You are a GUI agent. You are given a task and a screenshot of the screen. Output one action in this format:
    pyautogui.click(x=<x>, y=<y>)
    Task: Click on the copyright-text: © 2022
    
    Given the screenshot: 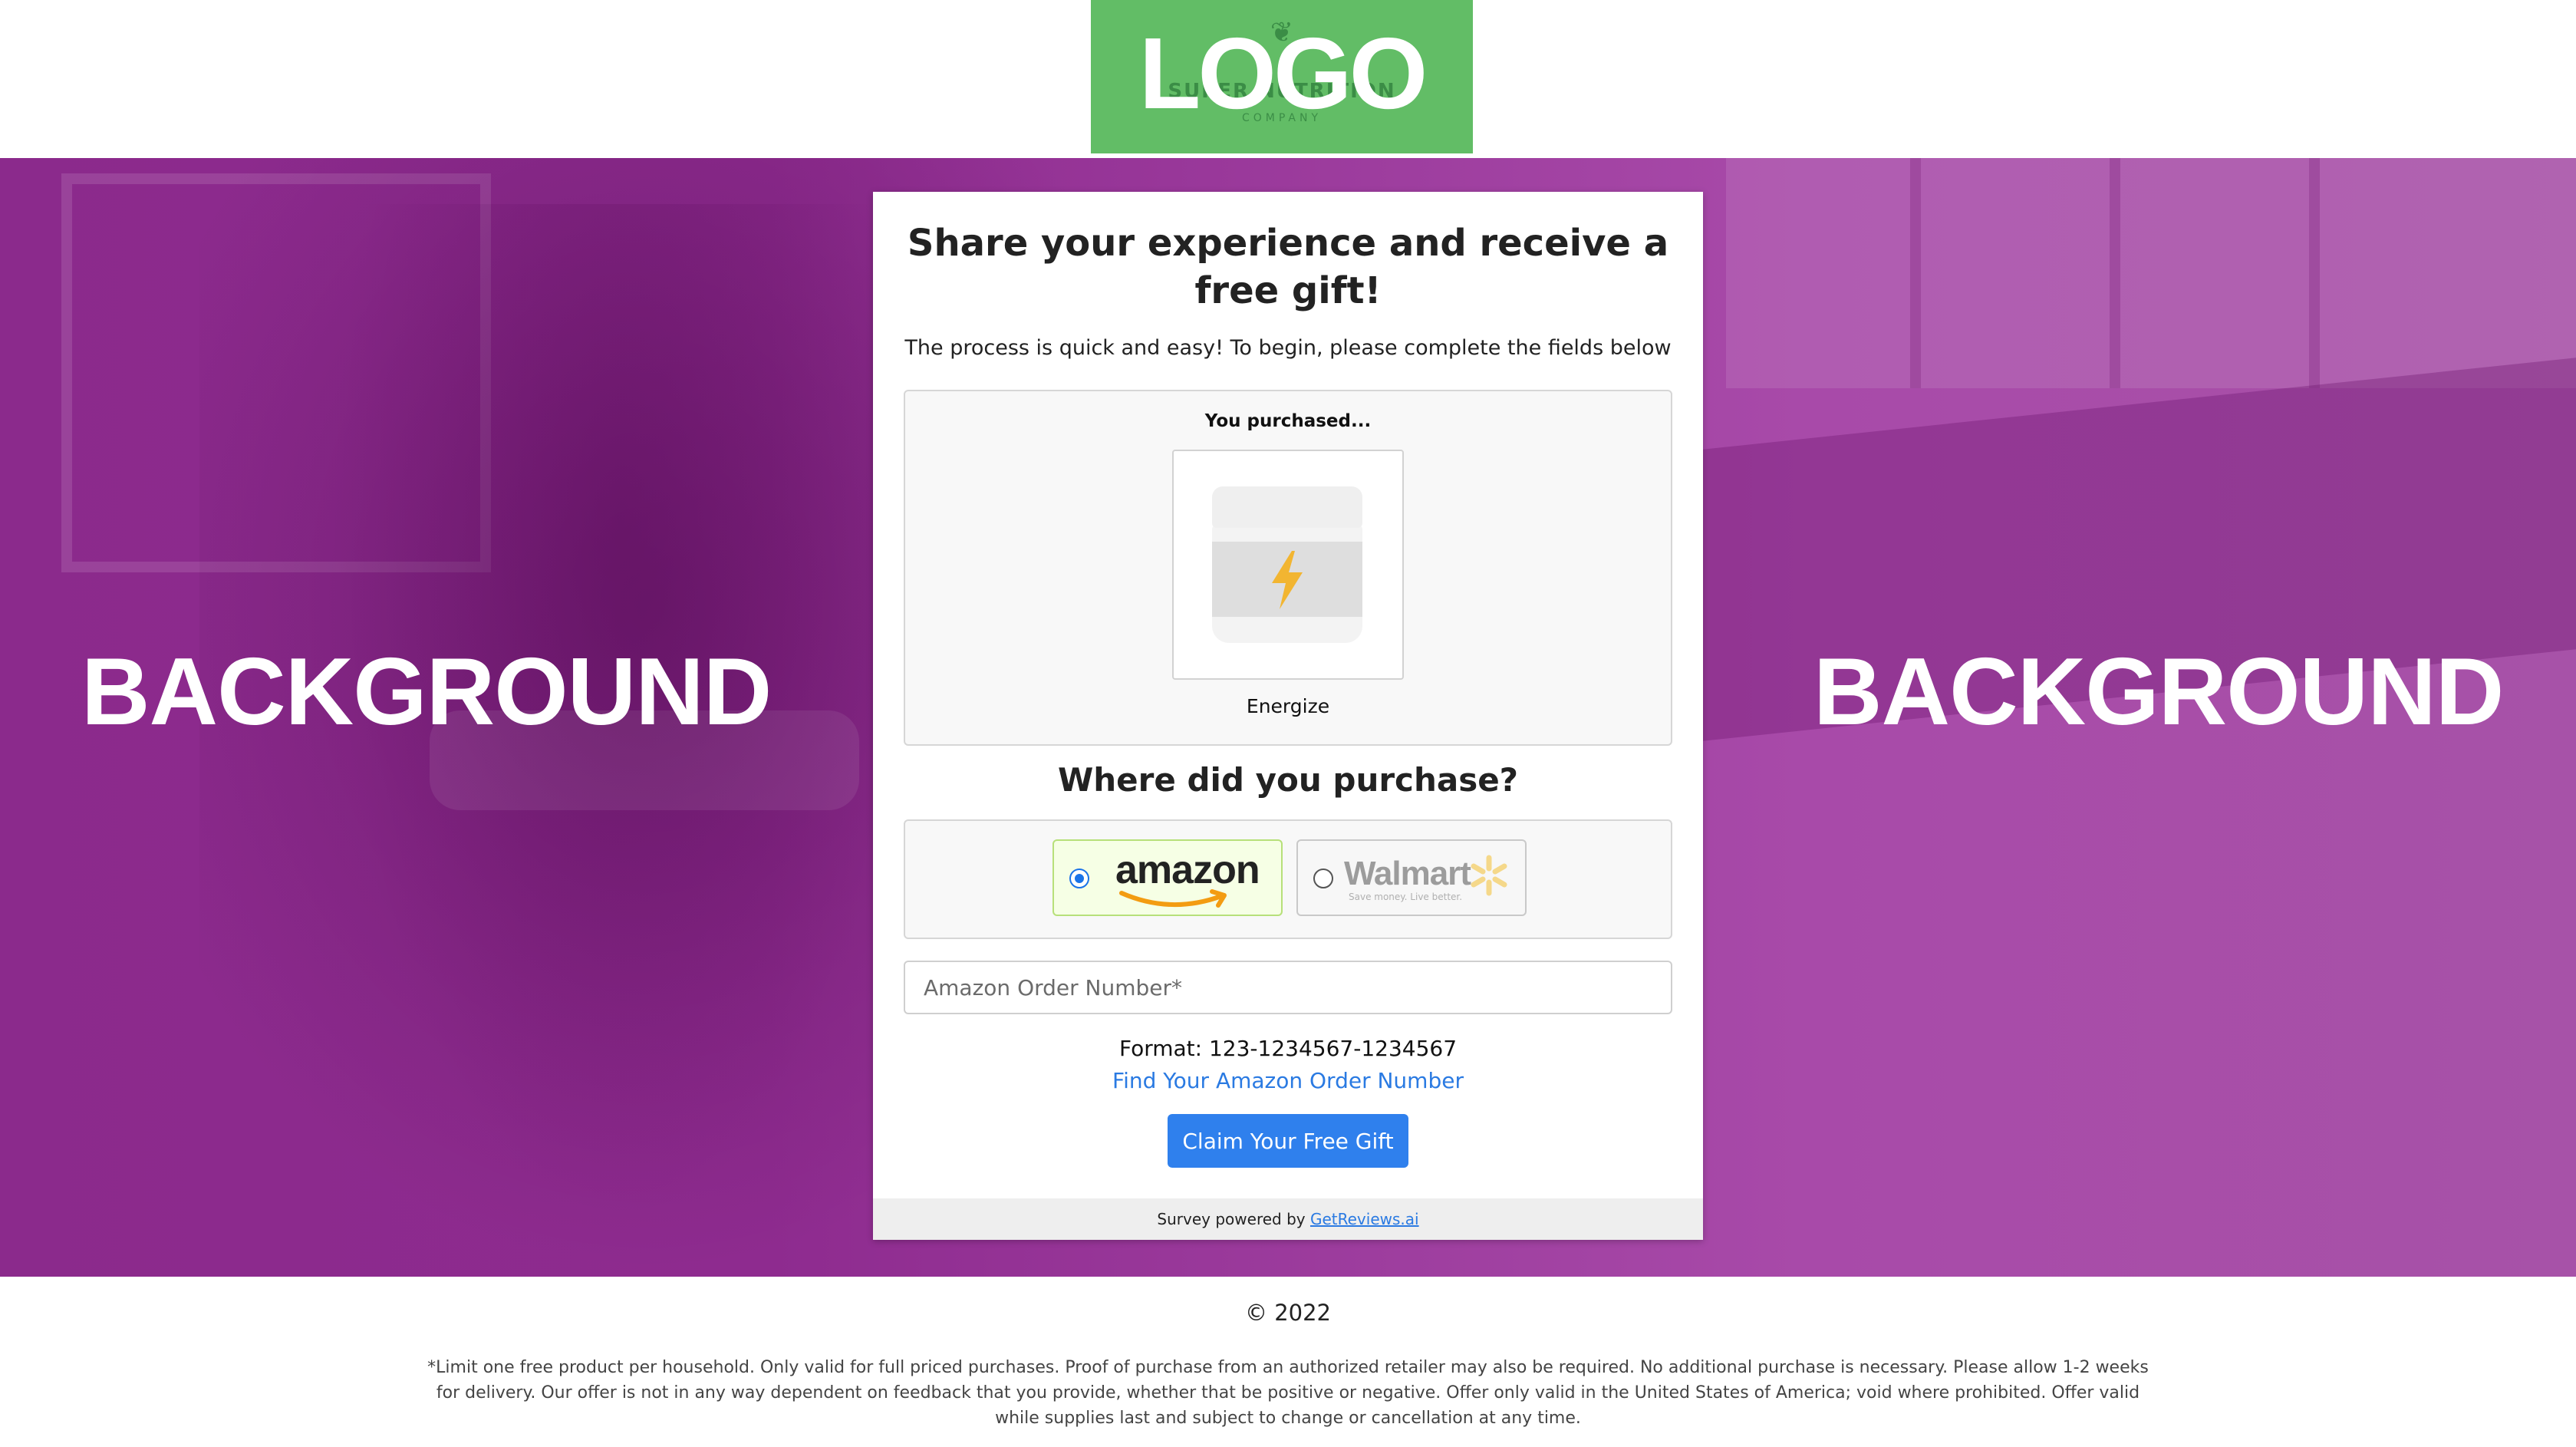 What is the action you would take?
    pyautogui.click(x=1288, y=1313)
    